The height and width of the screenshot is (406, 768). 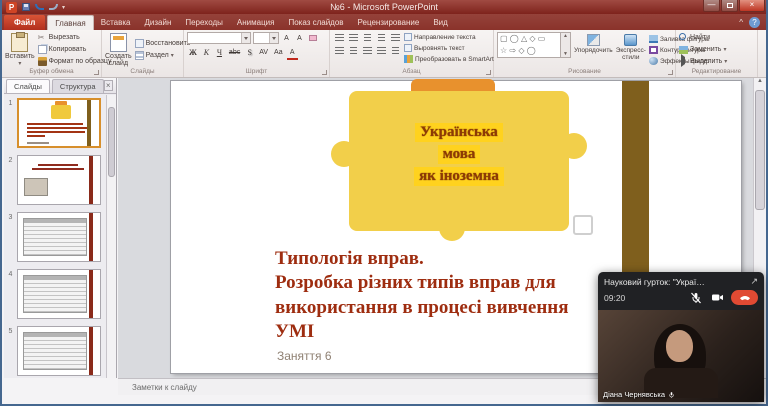 What do you see at coordinates (266, 38) in the screenshot?
I see `font-size-select` at bounding box center [266, 38].